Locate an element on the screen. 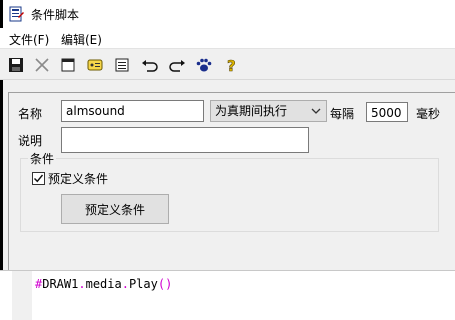  help-icon: ? is located at coordinates (231, 65).